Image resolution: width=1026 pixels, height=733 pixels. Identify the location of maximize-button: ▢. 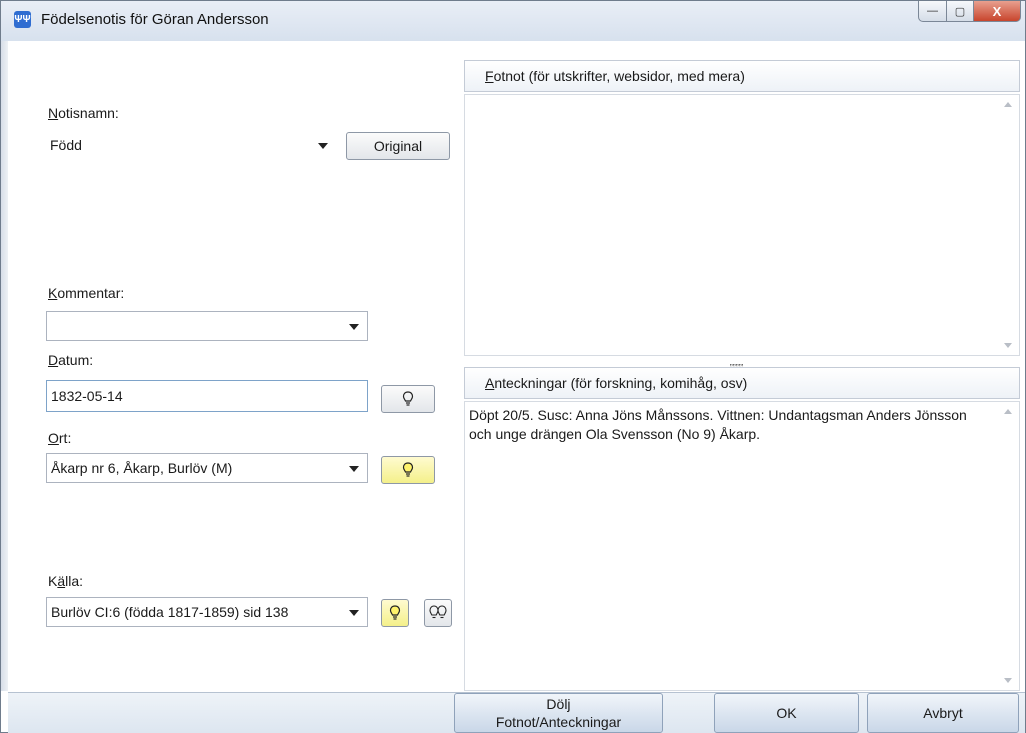
(960, 11).